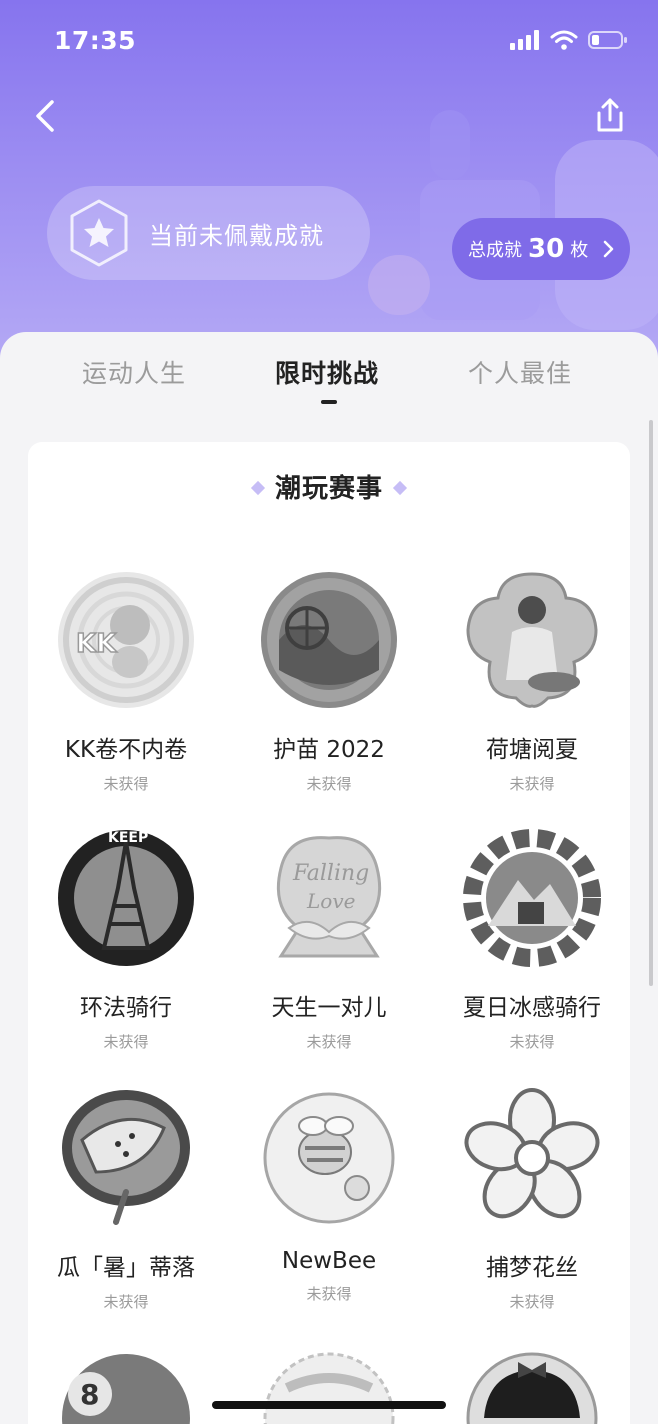 This screenshot has width=658, height=1424. I want to click on diamond-right-icon, so click(400, 487).